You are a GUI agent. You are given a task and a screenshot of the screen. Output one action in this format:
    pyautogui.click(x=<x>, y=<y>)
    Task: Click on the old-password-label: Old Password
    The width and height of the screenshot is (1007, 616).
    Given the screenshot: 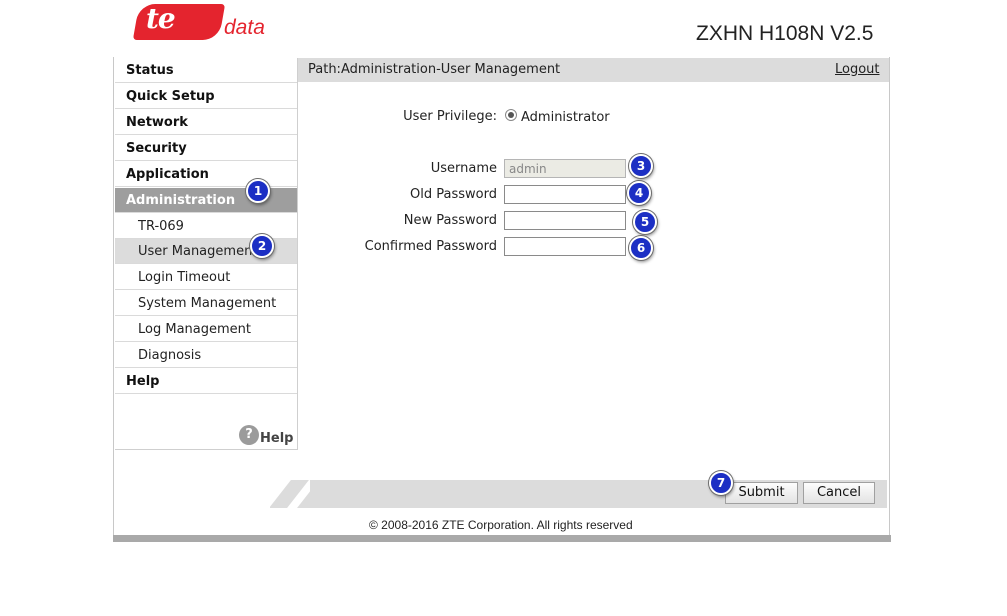 What is the action you would take?
    pyautogui.click(x=453, y=194)
    